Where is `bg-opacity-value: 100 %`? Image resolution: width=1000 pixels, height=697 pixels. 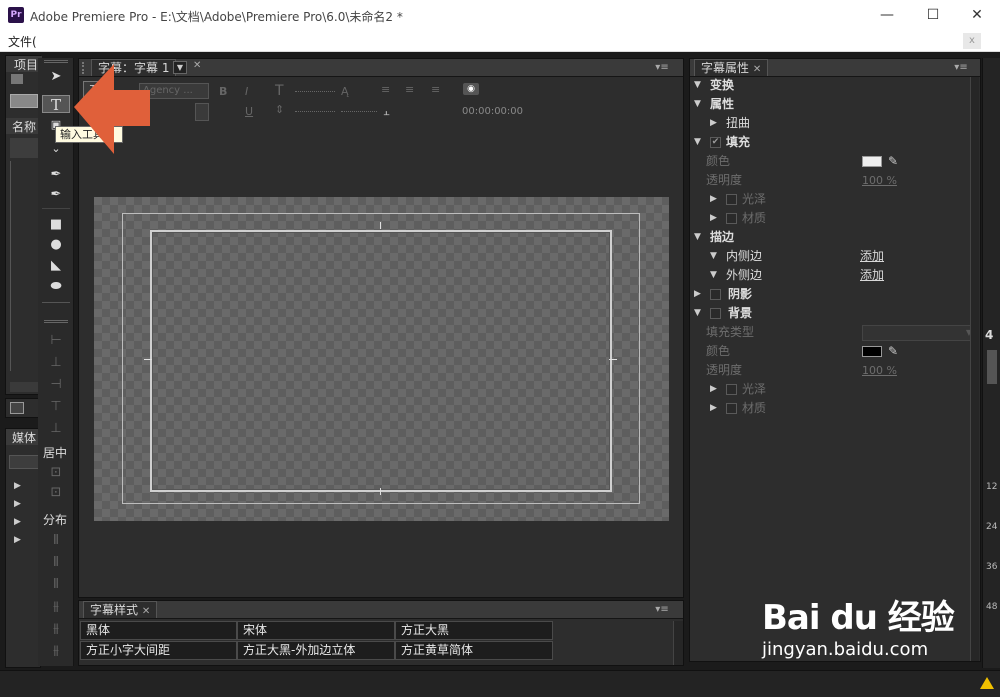 bg-opacity-value: 100 % is located at coordinates (879, 370).